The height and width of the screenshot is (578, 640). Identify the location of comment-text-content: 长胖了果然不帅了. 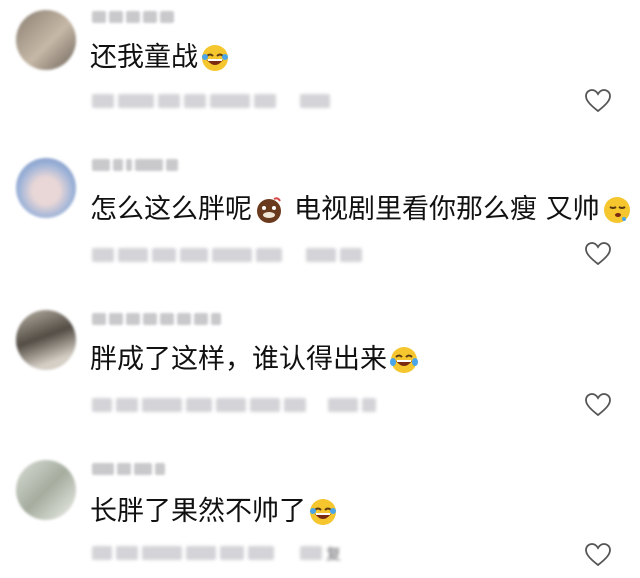
(198, 511).